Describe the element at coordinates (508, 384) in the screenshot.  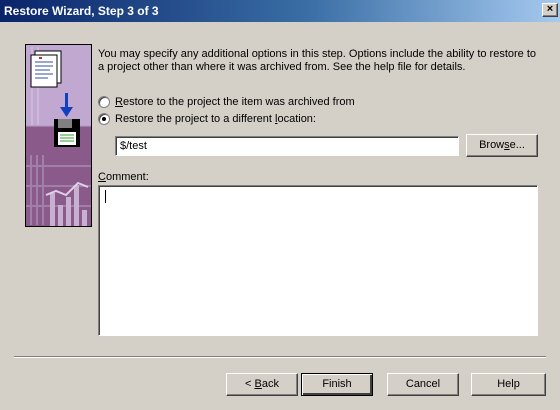
I see `help-button: Help` at that location.